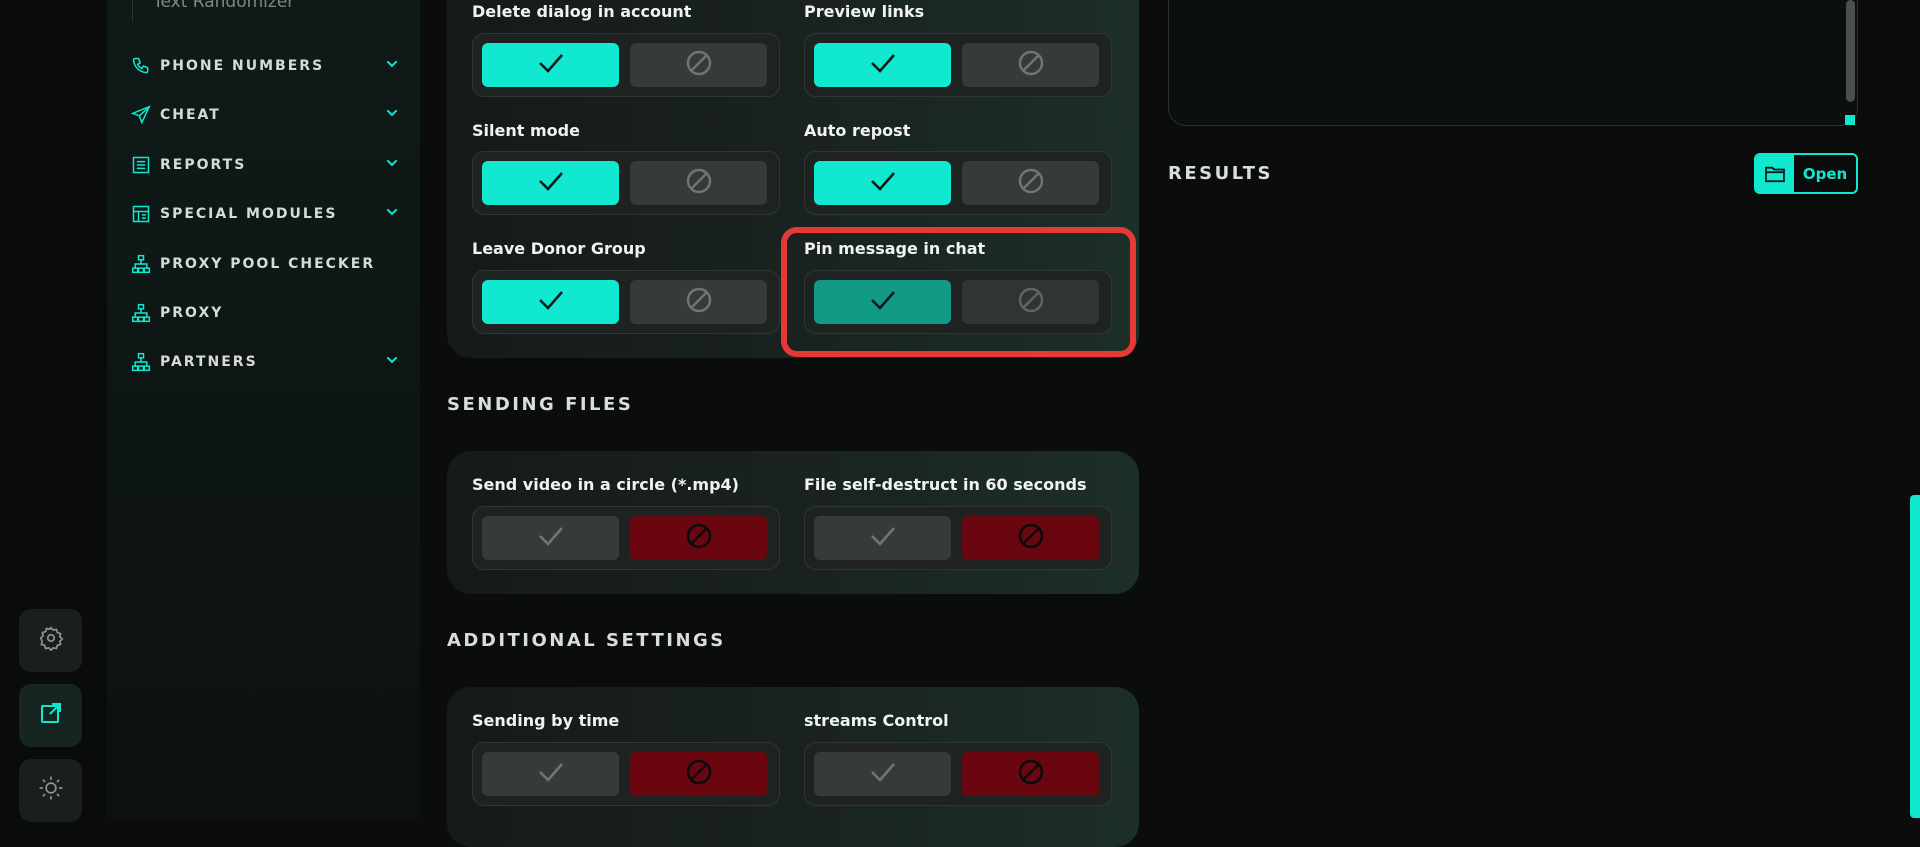 The image size is (1920, 847). I want to click on silent-mode-toggle, so click(626, 183).